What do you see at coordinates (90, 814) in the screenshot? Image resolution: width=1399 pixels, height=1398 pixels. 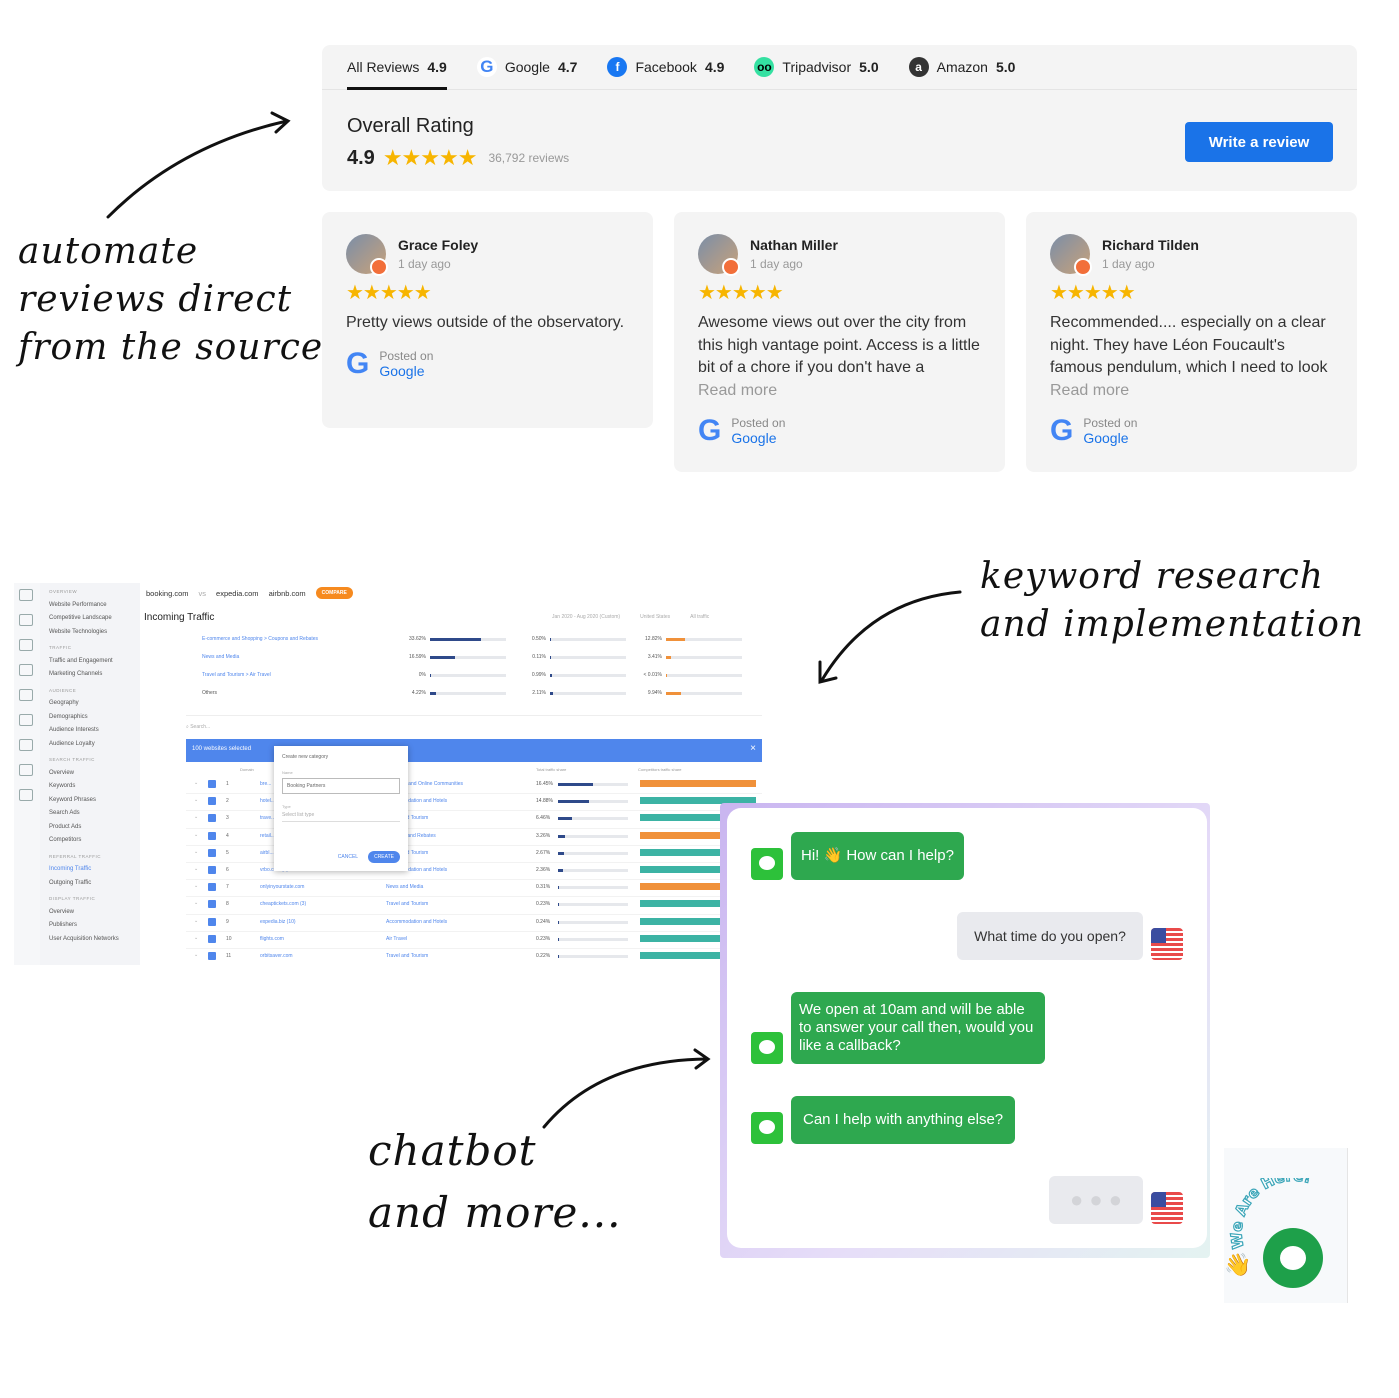 I see `sidebar-item: Search Ads` at bounding box center [90, 814].